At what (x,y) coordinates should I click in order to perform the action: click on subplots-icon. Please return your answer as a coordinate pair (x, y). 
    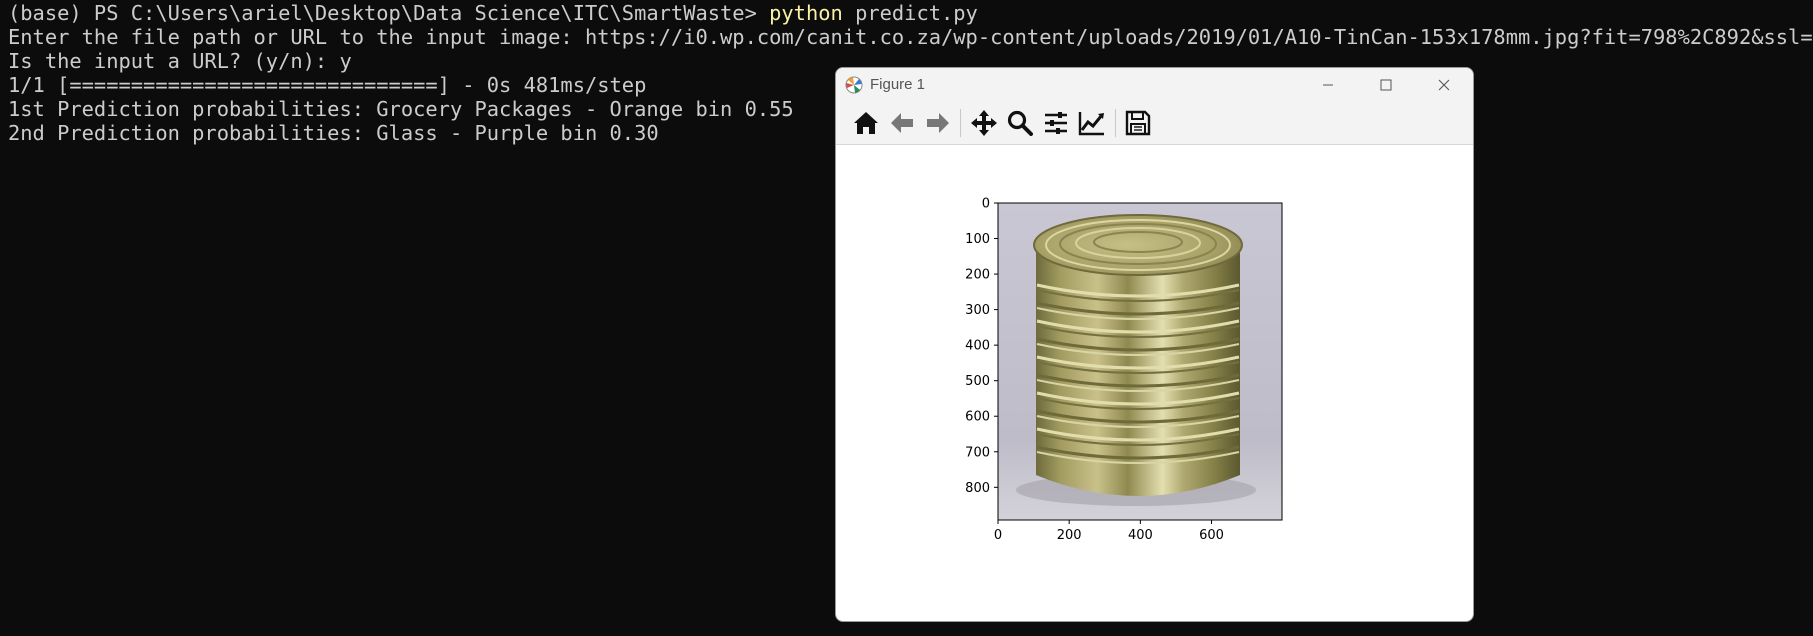
    Looking at the image, I should click on (1056, 123).